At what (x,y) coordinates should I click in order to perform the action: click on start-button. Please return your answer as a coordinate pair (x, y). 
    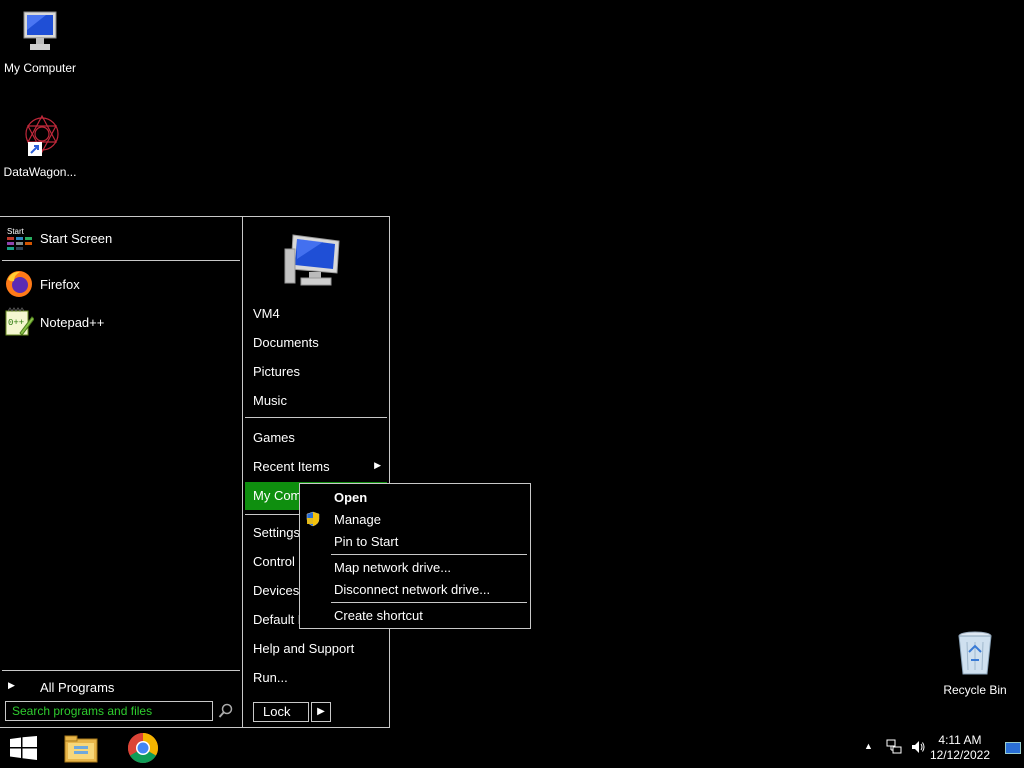
    Looking at the image, I should click on (24, 749).